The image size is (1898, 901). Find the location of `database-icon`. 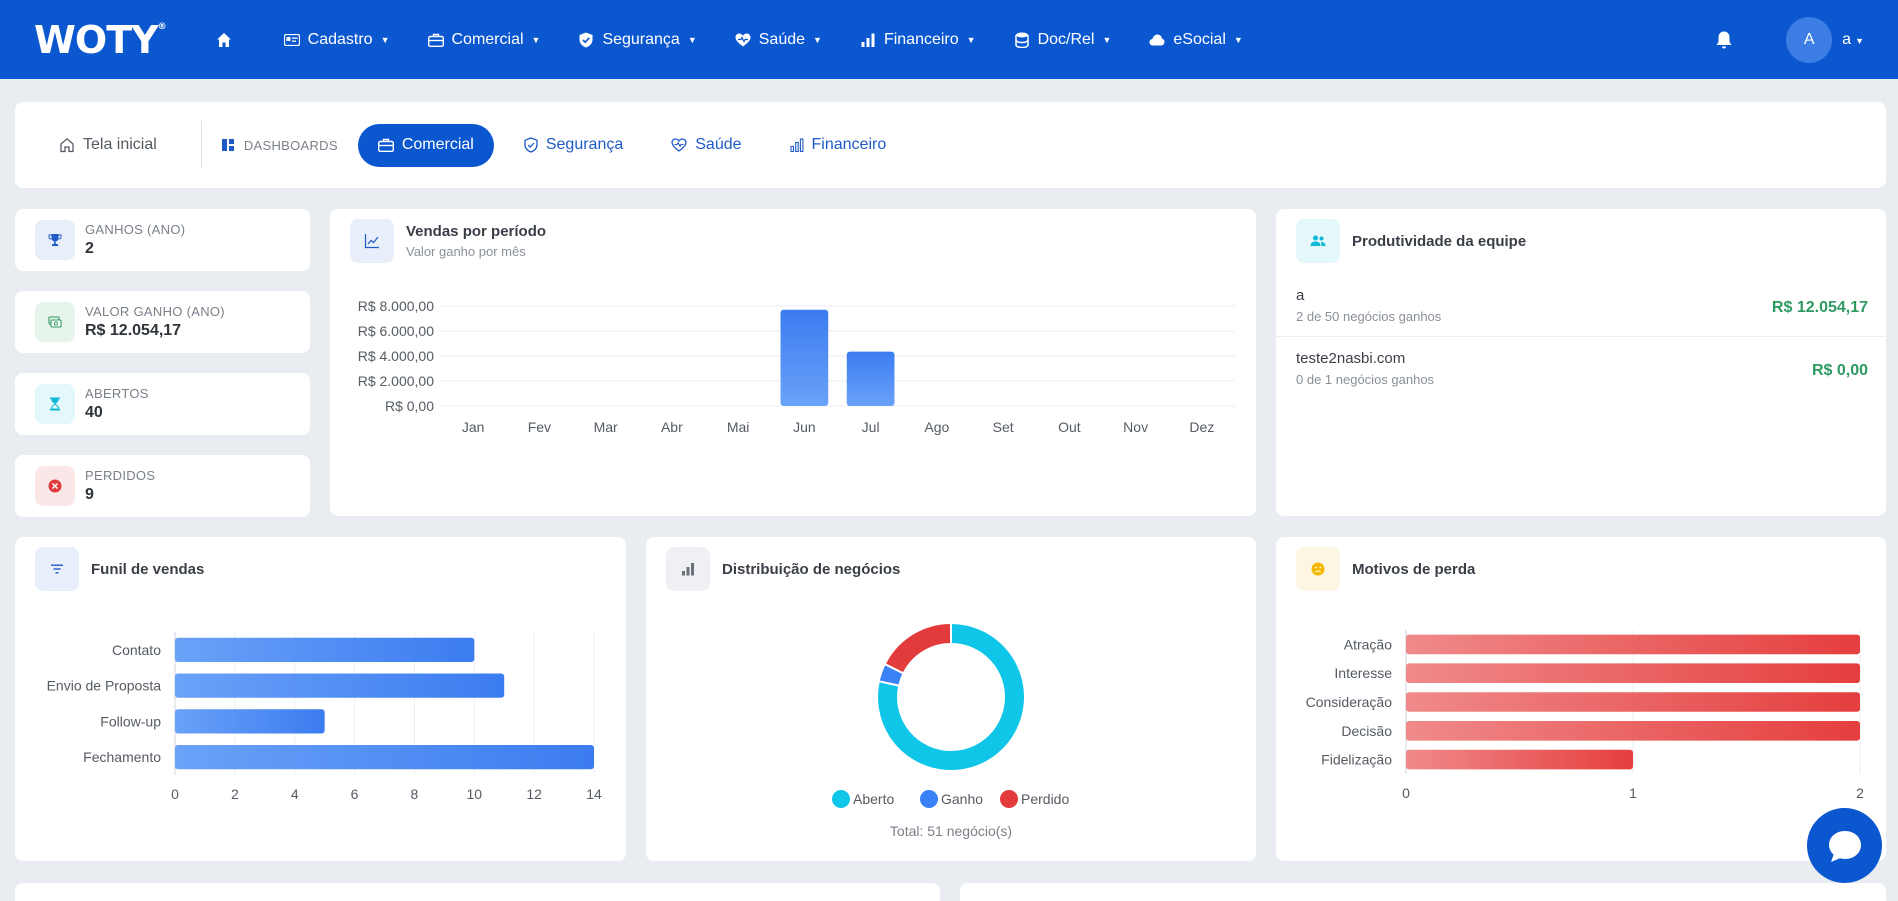

database-icon is located at coordinates (1021, 40).